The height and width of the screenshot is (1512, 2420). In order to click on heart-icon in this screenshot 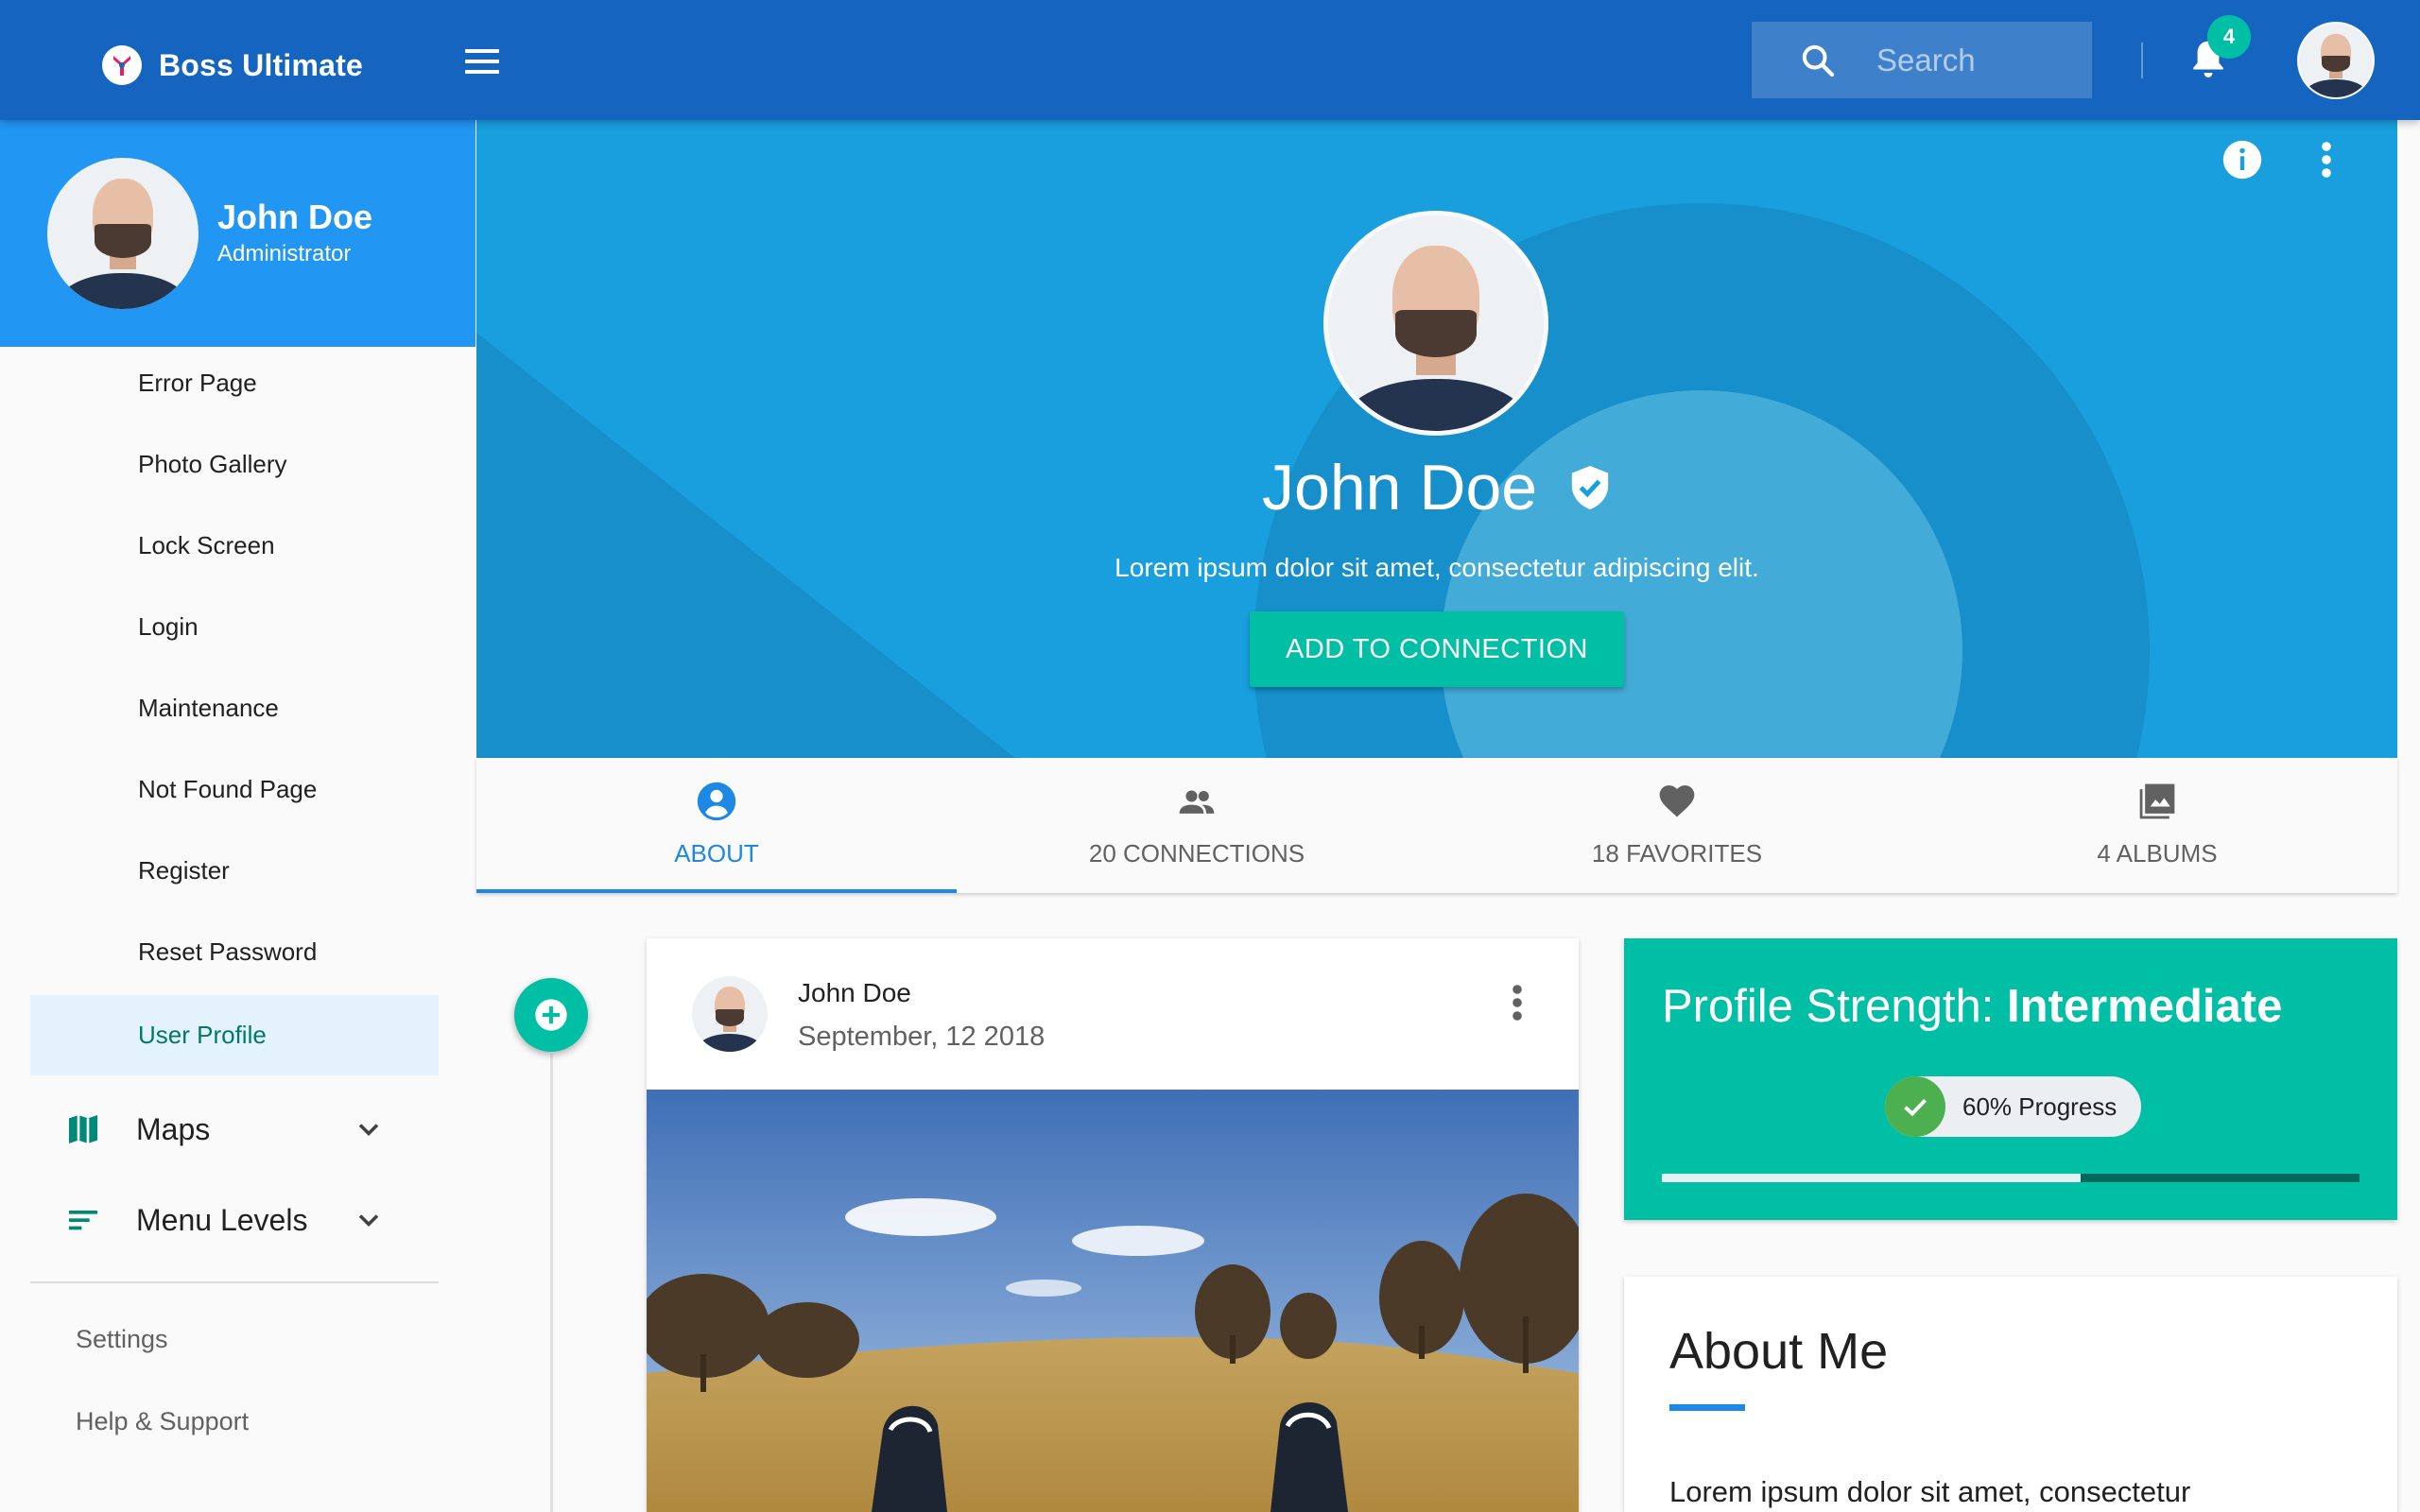, I will do `click(1677, 801)`.